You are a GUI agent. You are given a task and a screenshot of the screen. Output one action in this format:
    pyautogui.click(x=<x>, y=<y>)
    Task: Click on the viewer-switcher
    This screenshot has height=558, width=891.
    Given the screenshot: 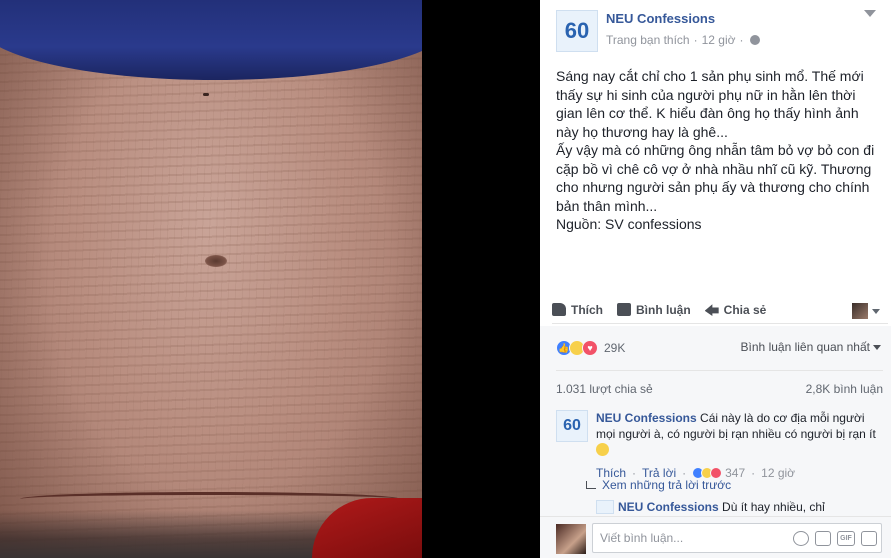 What is the action you would take?
    pyautogui.click(x=866, y=311)
    